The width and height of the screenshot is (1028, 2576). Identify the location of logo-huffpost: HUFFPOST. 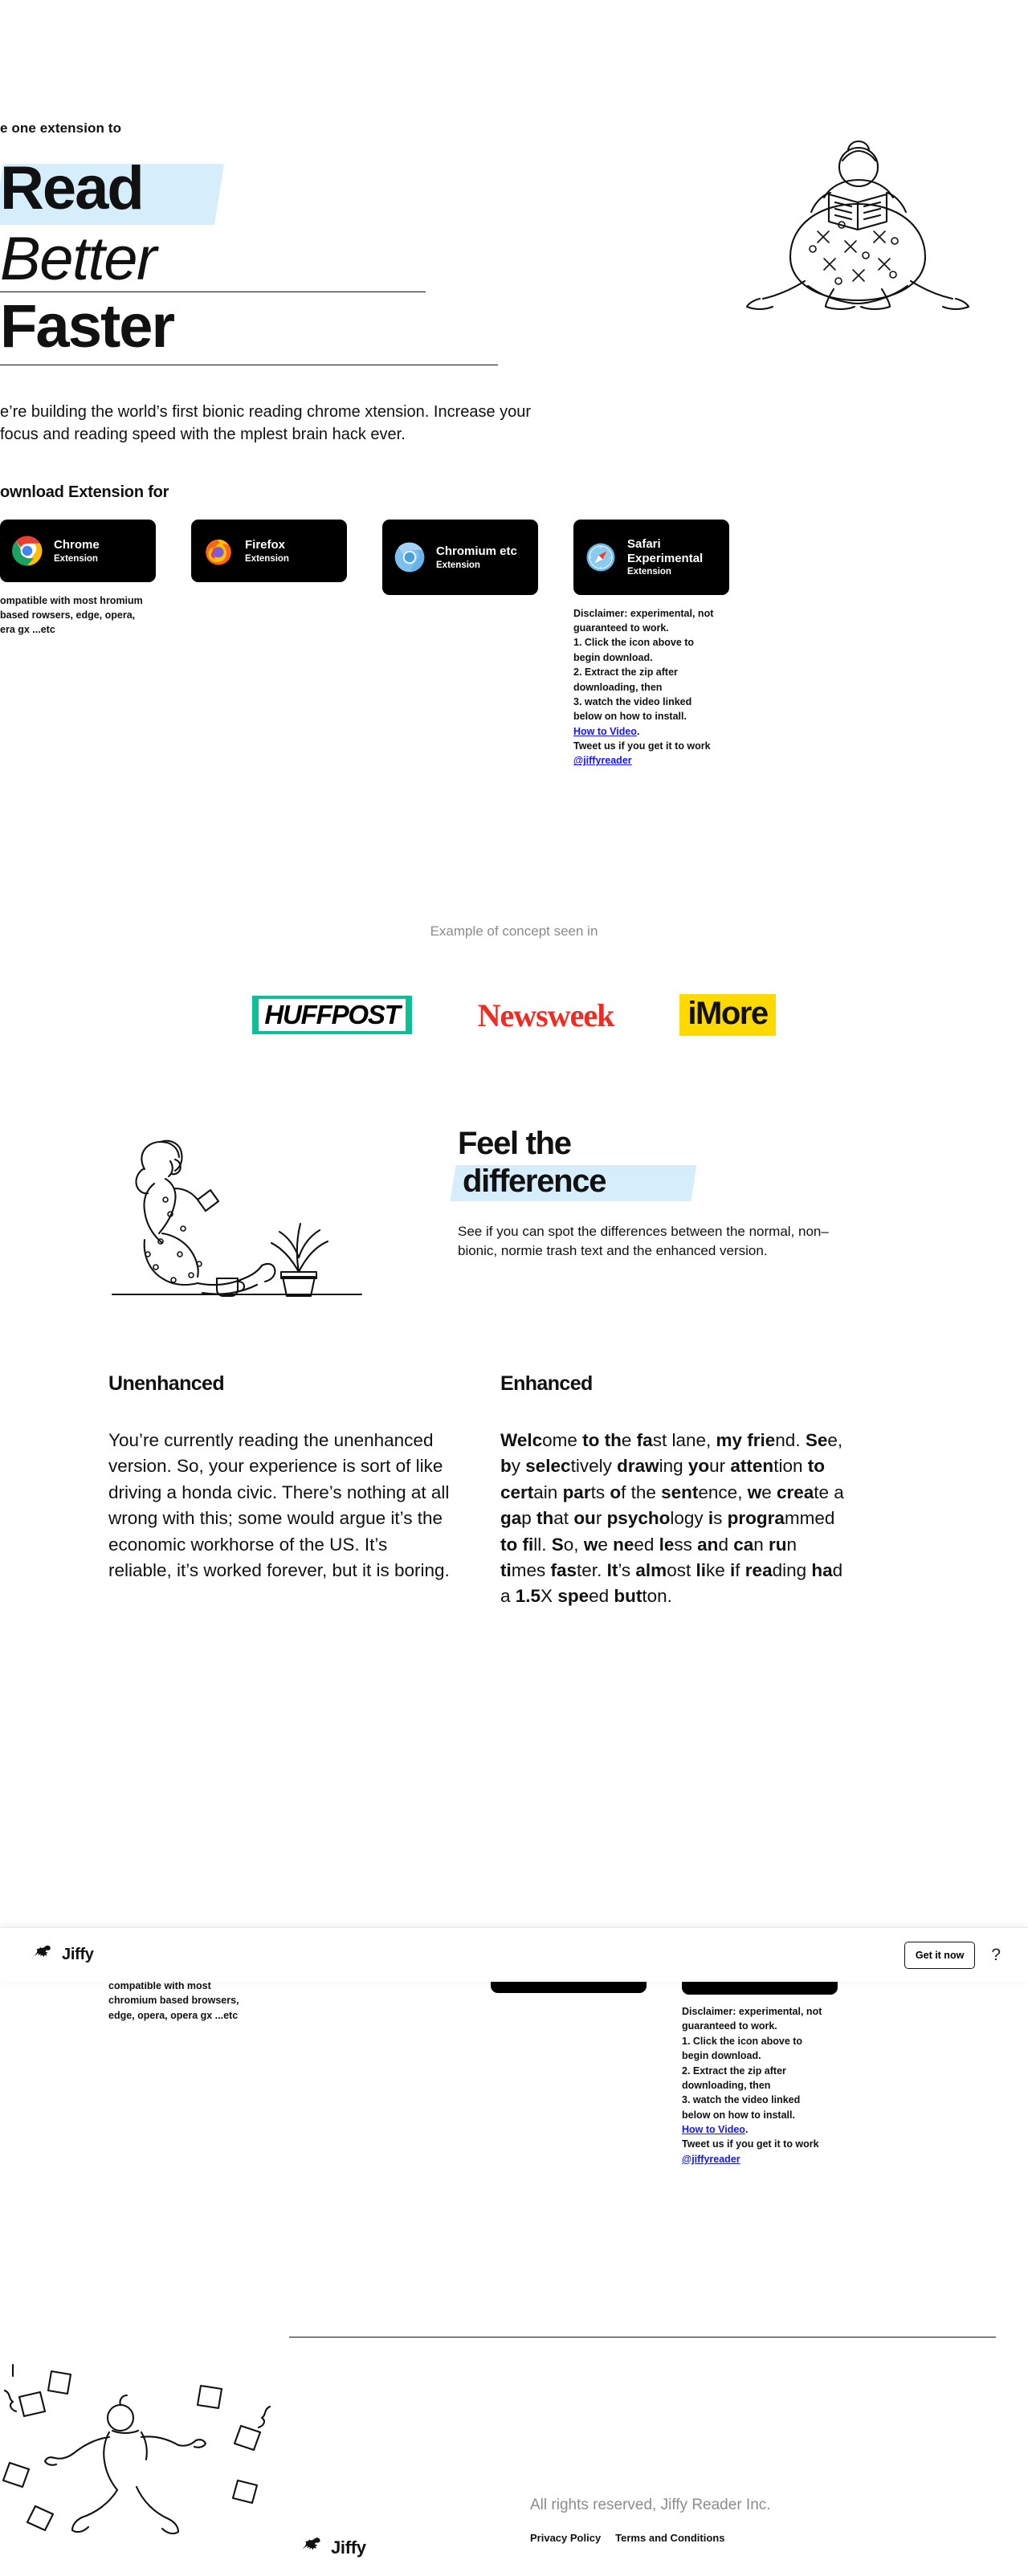
(332, 1015).